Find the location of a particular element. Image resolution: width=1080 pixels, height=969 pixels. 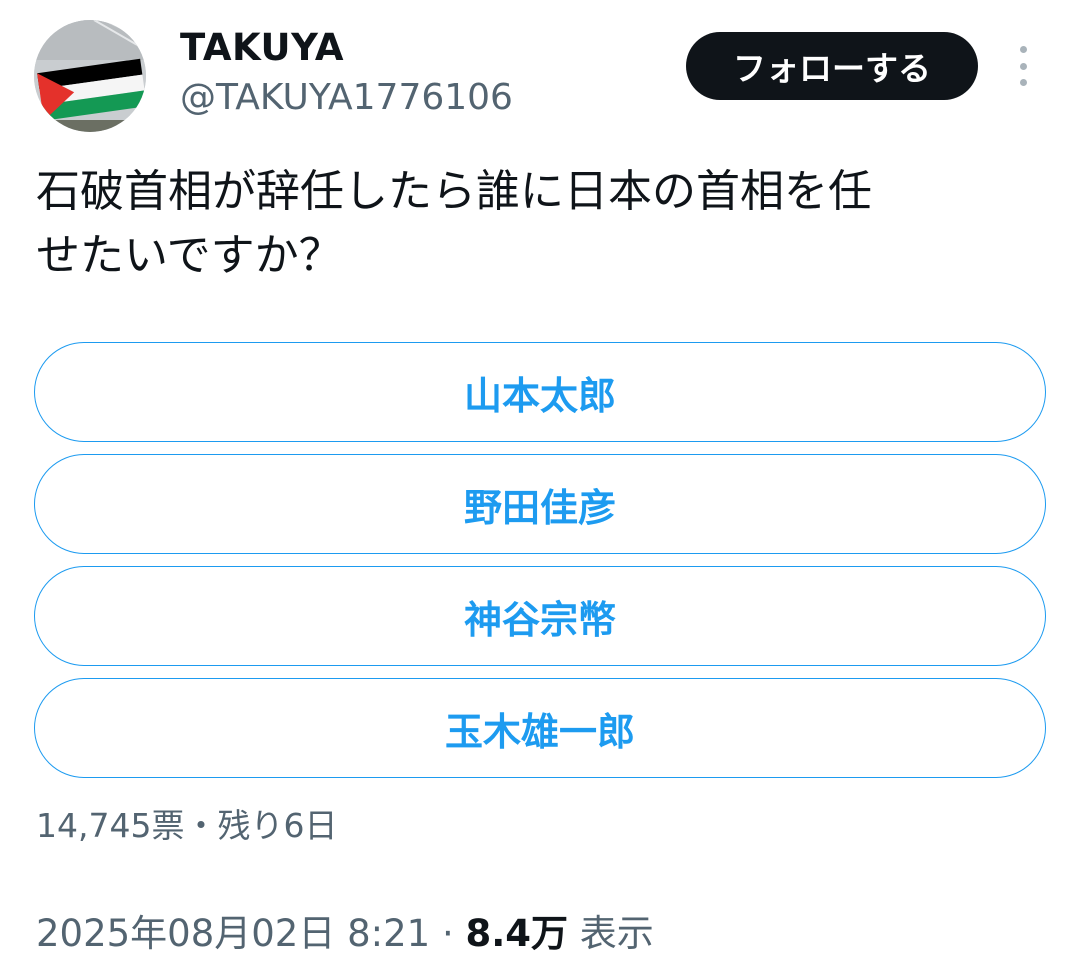

tweet-header: TAKUYA @TAKUYA1776106 フォローする is located at coordinates (540, 70).